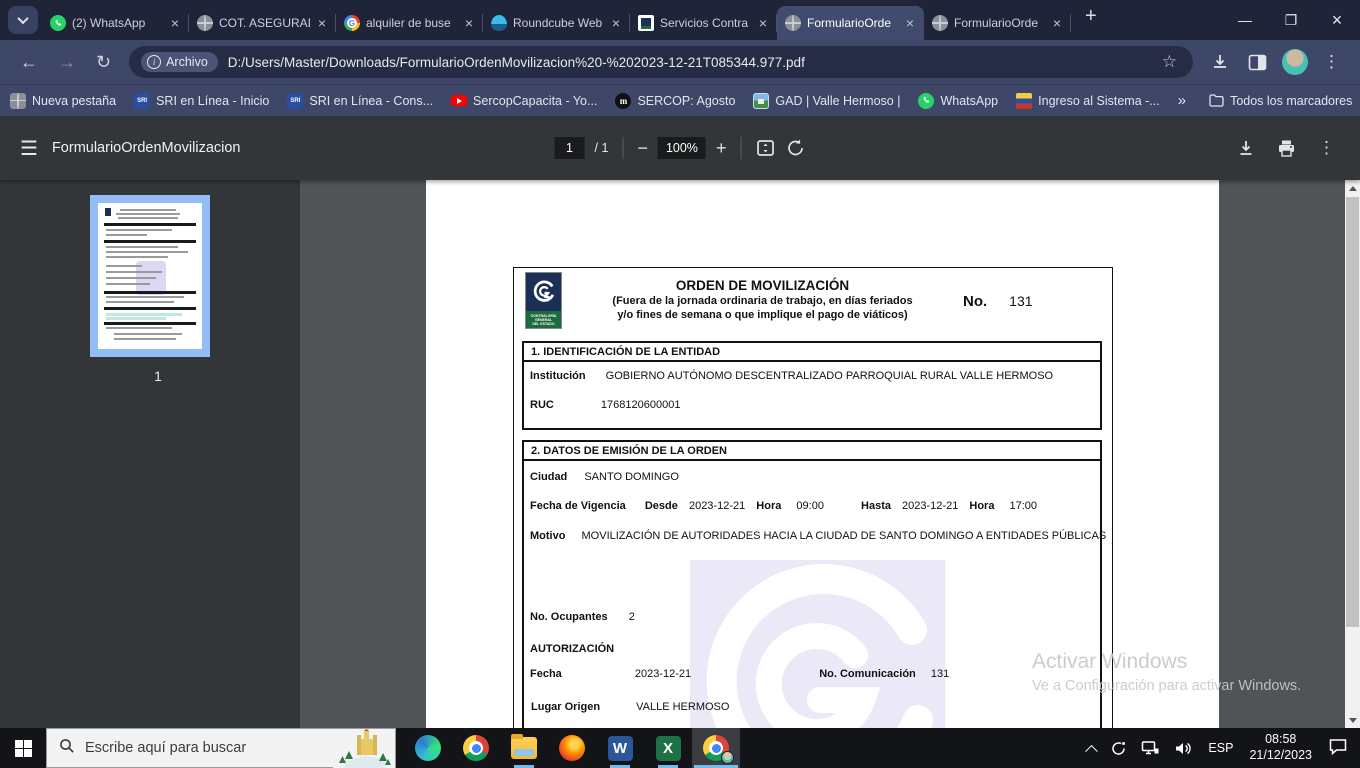 Image resolution: width=1360 pixels, height=768 pixels. I want to click on bookmark-whatsapp: WhatsApp, so click(958, 100).